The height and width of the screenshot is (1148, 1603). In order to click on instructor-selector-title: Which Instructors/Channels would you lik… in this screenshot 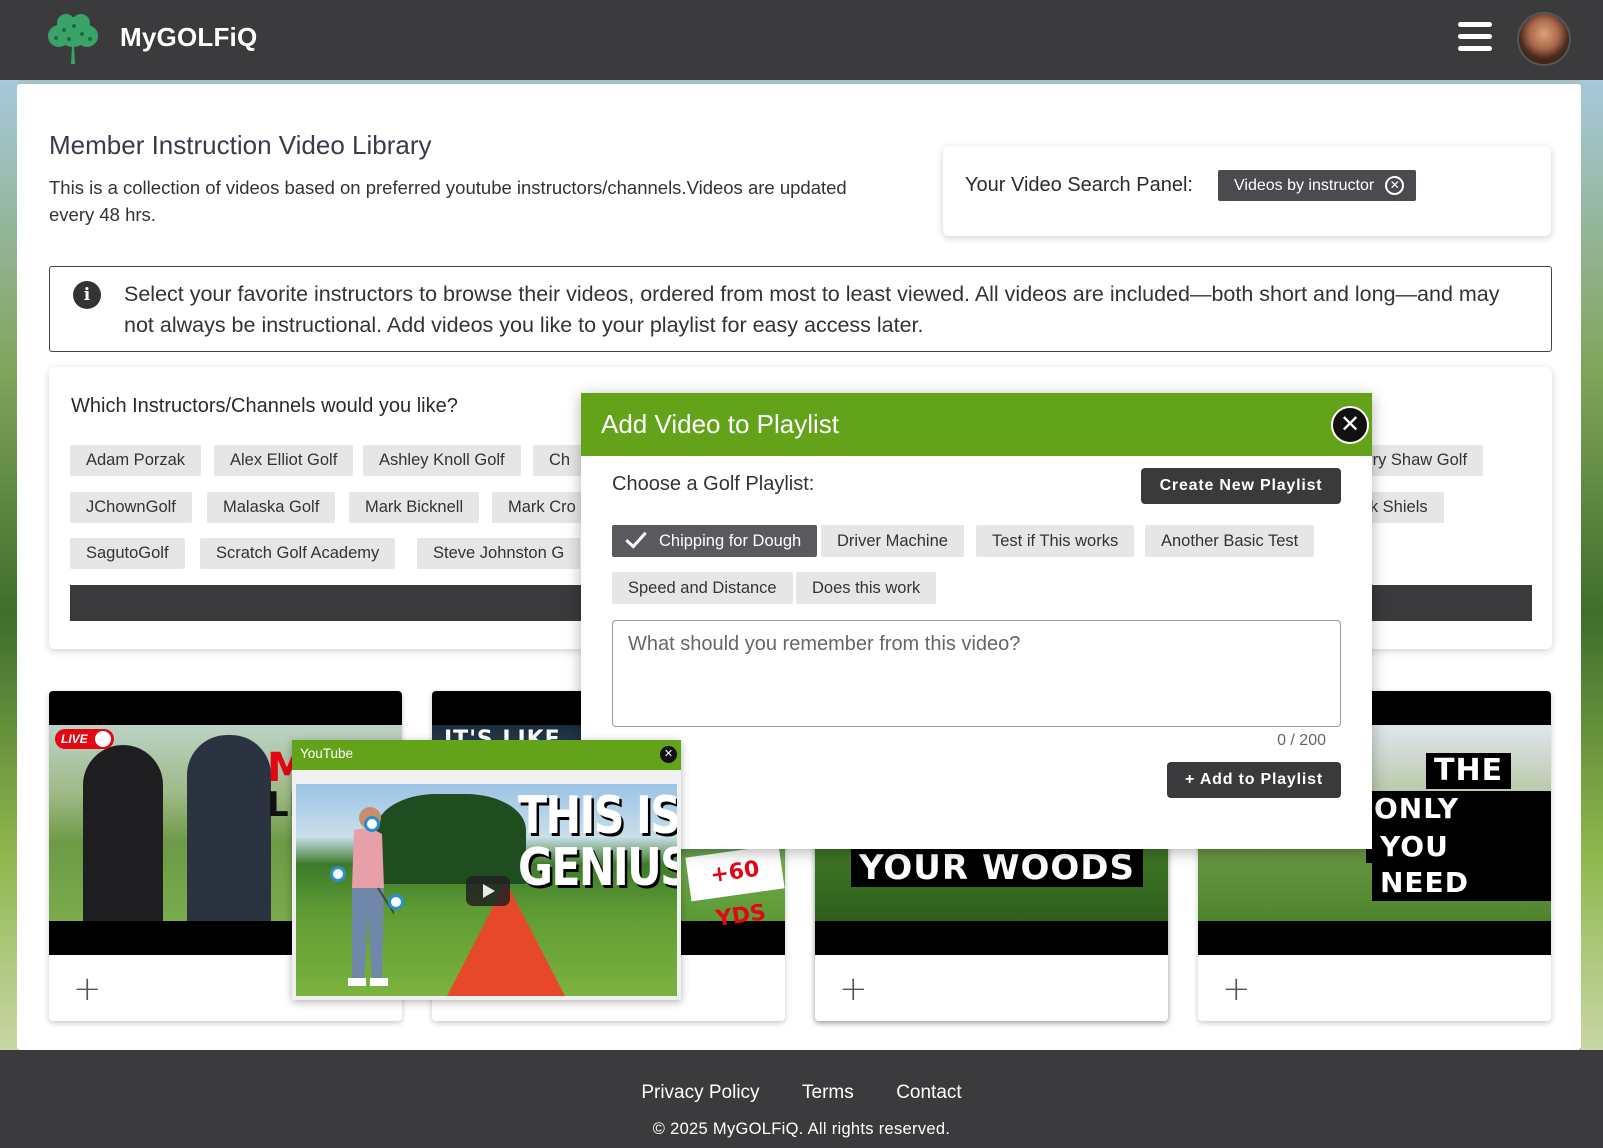, I will do `click(264, 406)`.